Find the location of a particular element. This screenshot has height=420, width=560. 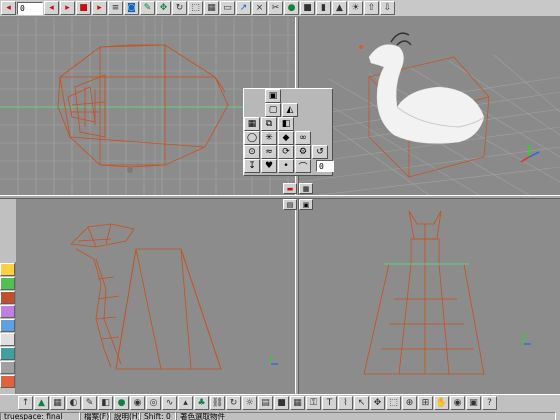

bottom-cube-icon: ■ is located at coordinates (281, 403).